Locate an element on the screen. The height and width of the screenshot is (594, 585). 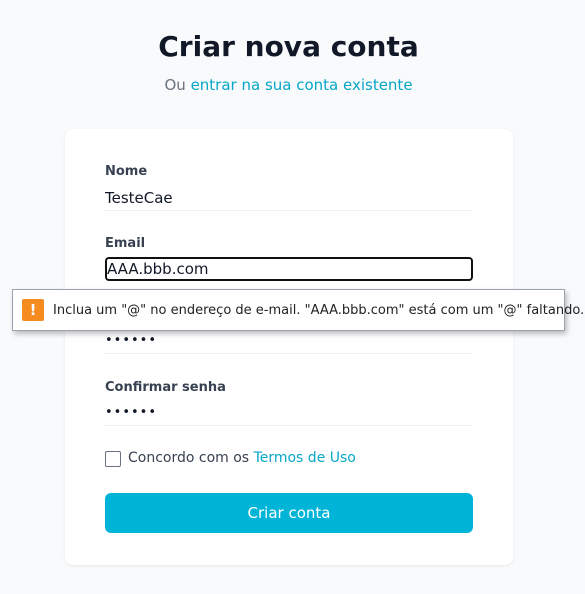
confirm-password-label: Confirmar senha is located at coordinates (165, 387).